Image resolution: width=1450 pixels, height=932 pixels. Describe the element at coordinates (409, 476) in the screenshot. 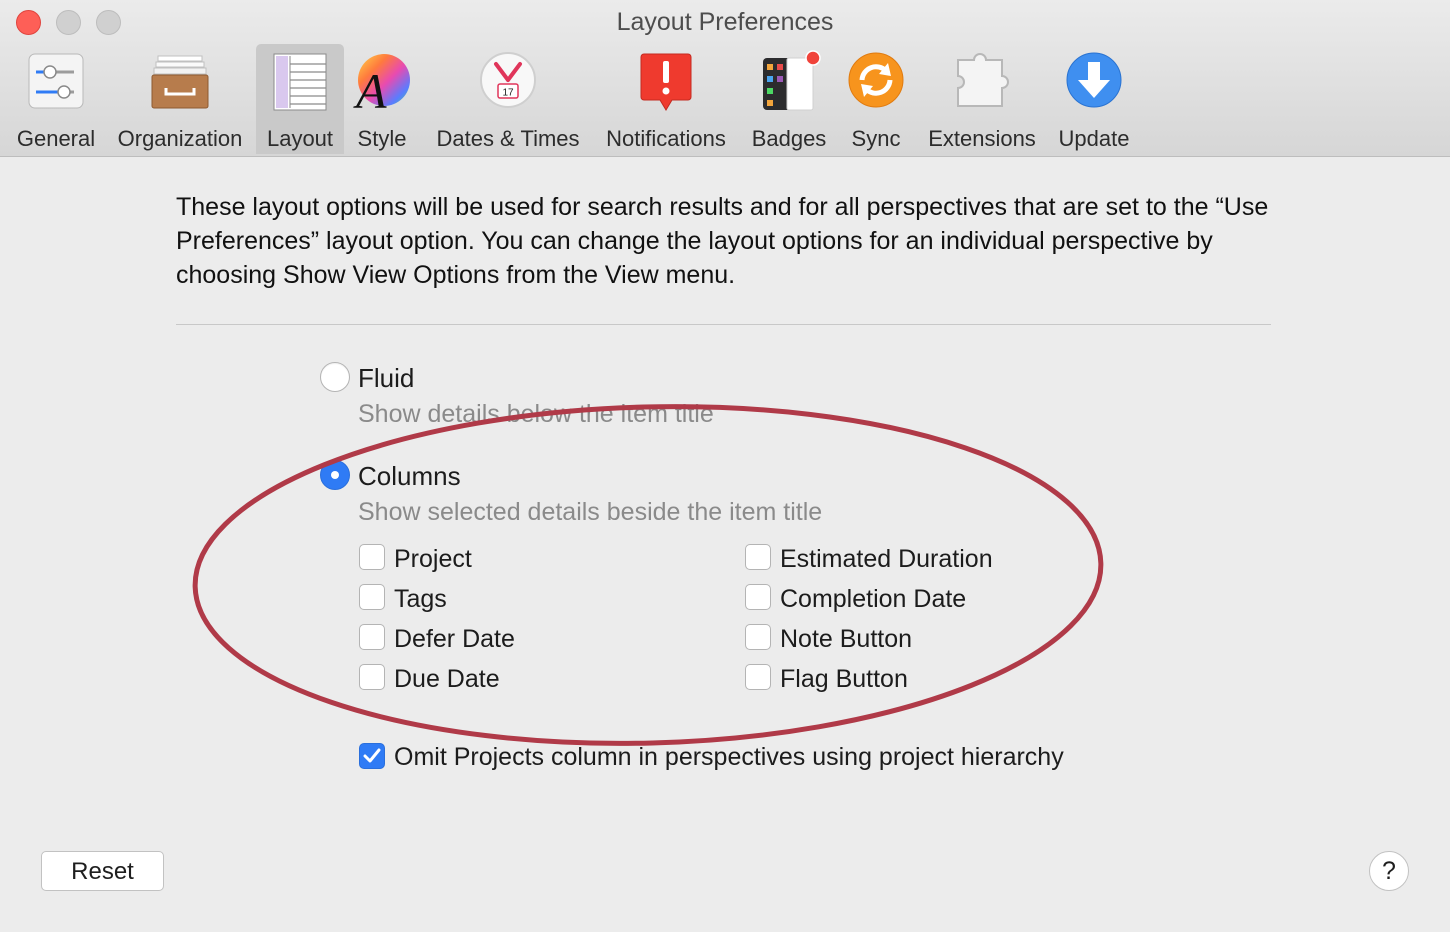

I see `columns-label: Columns` at that location.